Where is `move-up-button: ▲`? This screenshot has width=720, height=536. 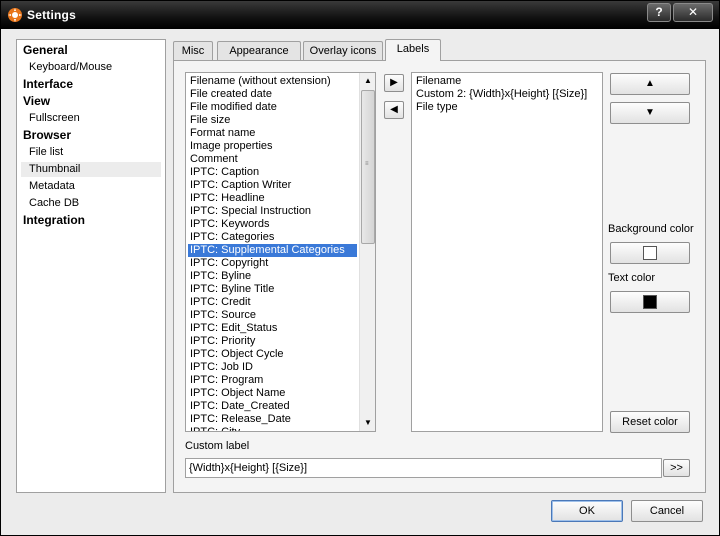
move-up-button: ▲ is located at coordinates (650, 84).